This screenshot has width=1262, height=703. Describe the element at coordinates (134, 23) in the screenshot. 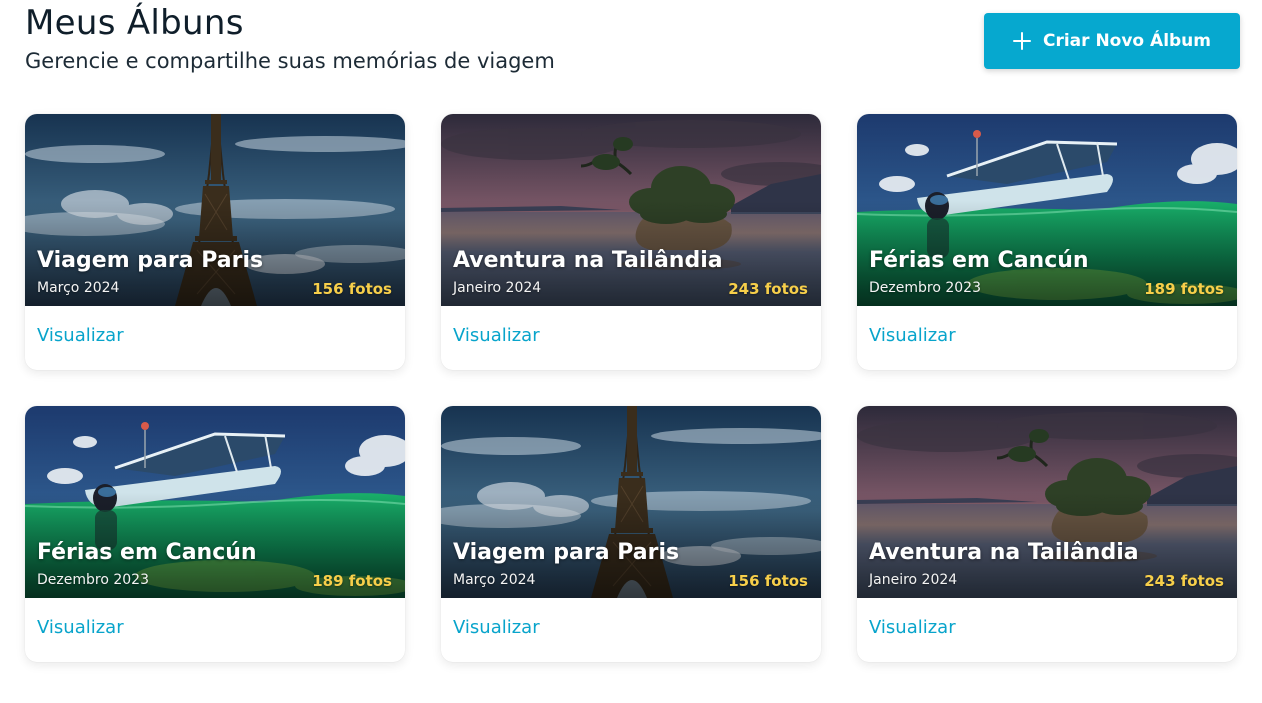

I see `page-title: Meus Álbuns` at that location.